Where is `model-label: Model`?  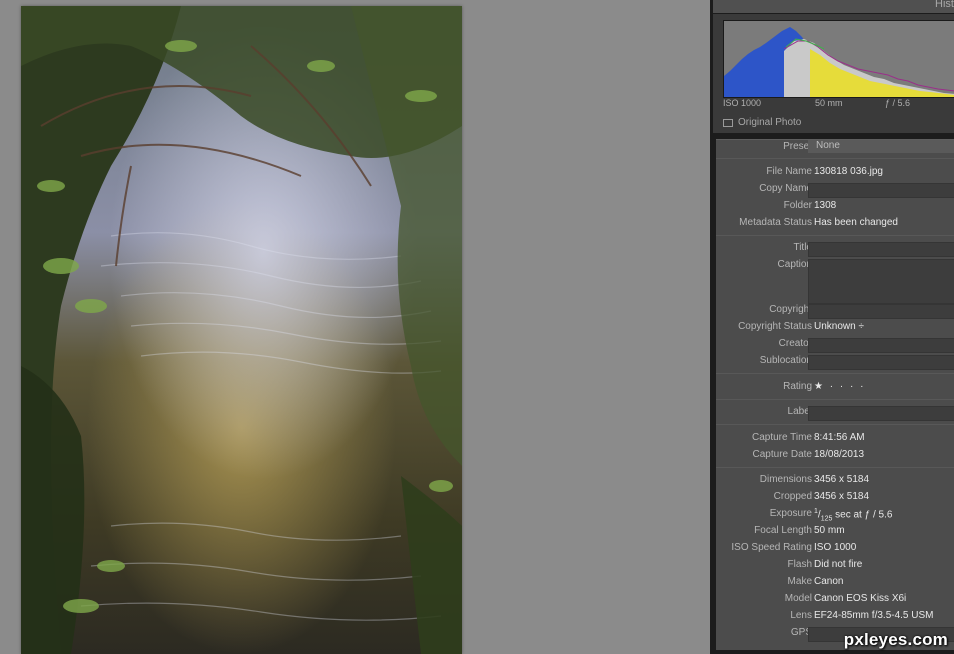
model-label: Model is located at coordinates (798, 598).